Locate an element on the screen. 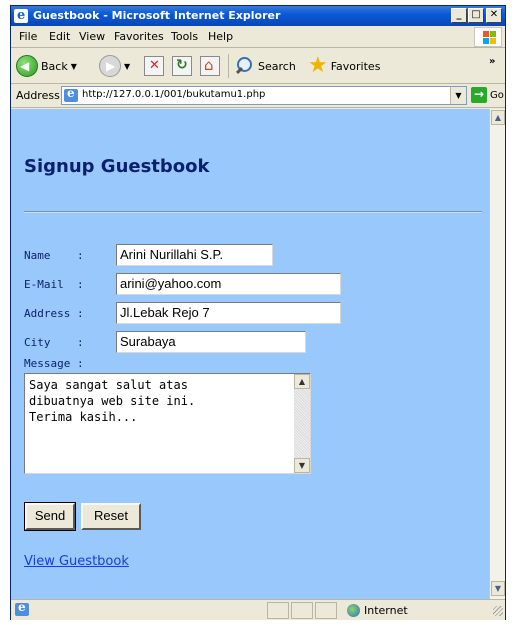 The width and height of the screenshot is (515, 625). menu-favorites: Favorites is located at coordinates (139, 36).